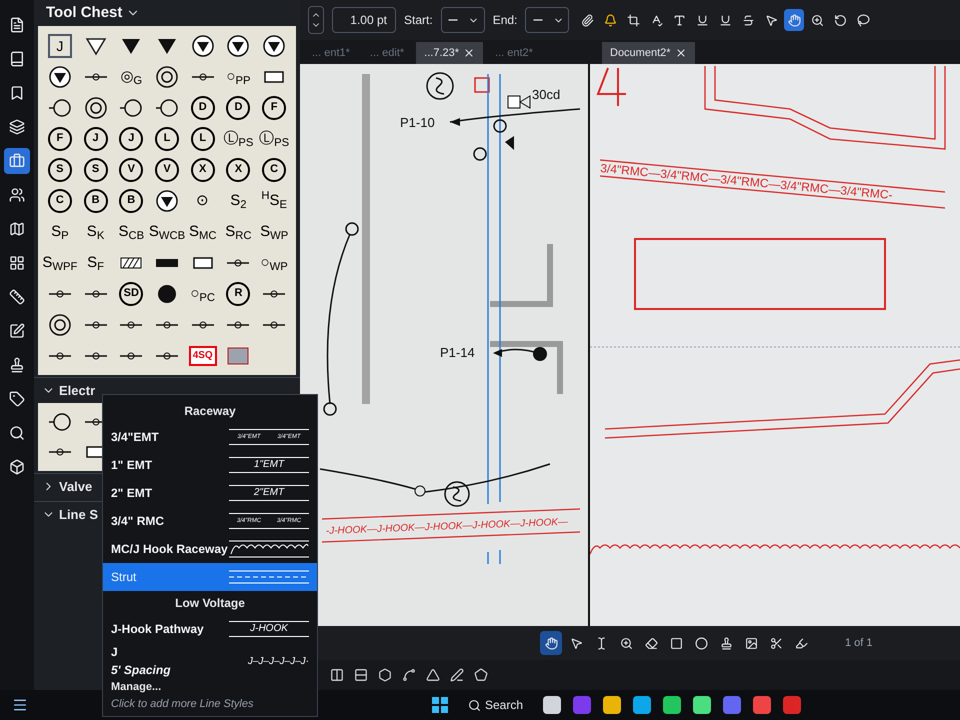 The width and height of the screenshot is (960, 720). I want to click on document-icon, so click(17, 25).